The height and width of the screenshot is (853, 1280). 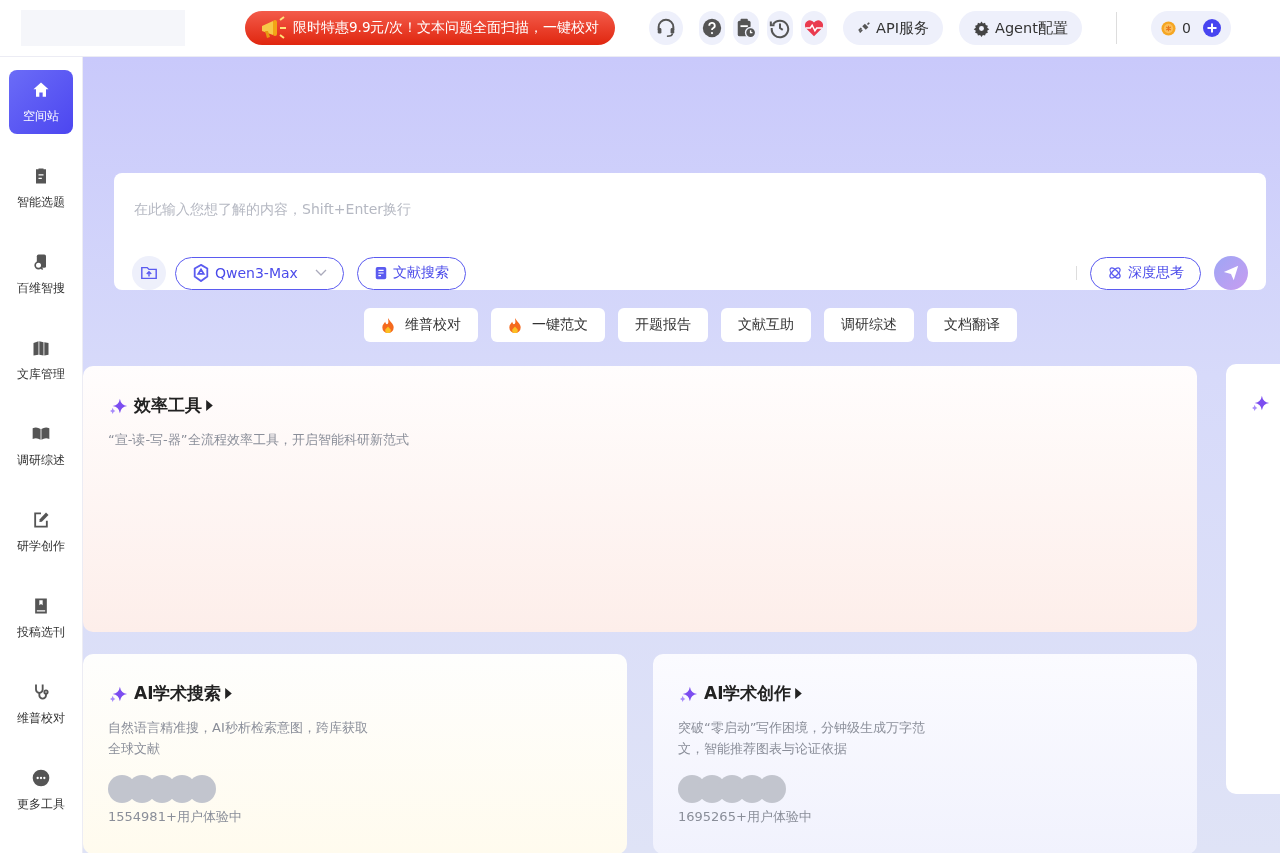 I want to click on literature-search-button: 文献搜索, so click(x=411, y=273).